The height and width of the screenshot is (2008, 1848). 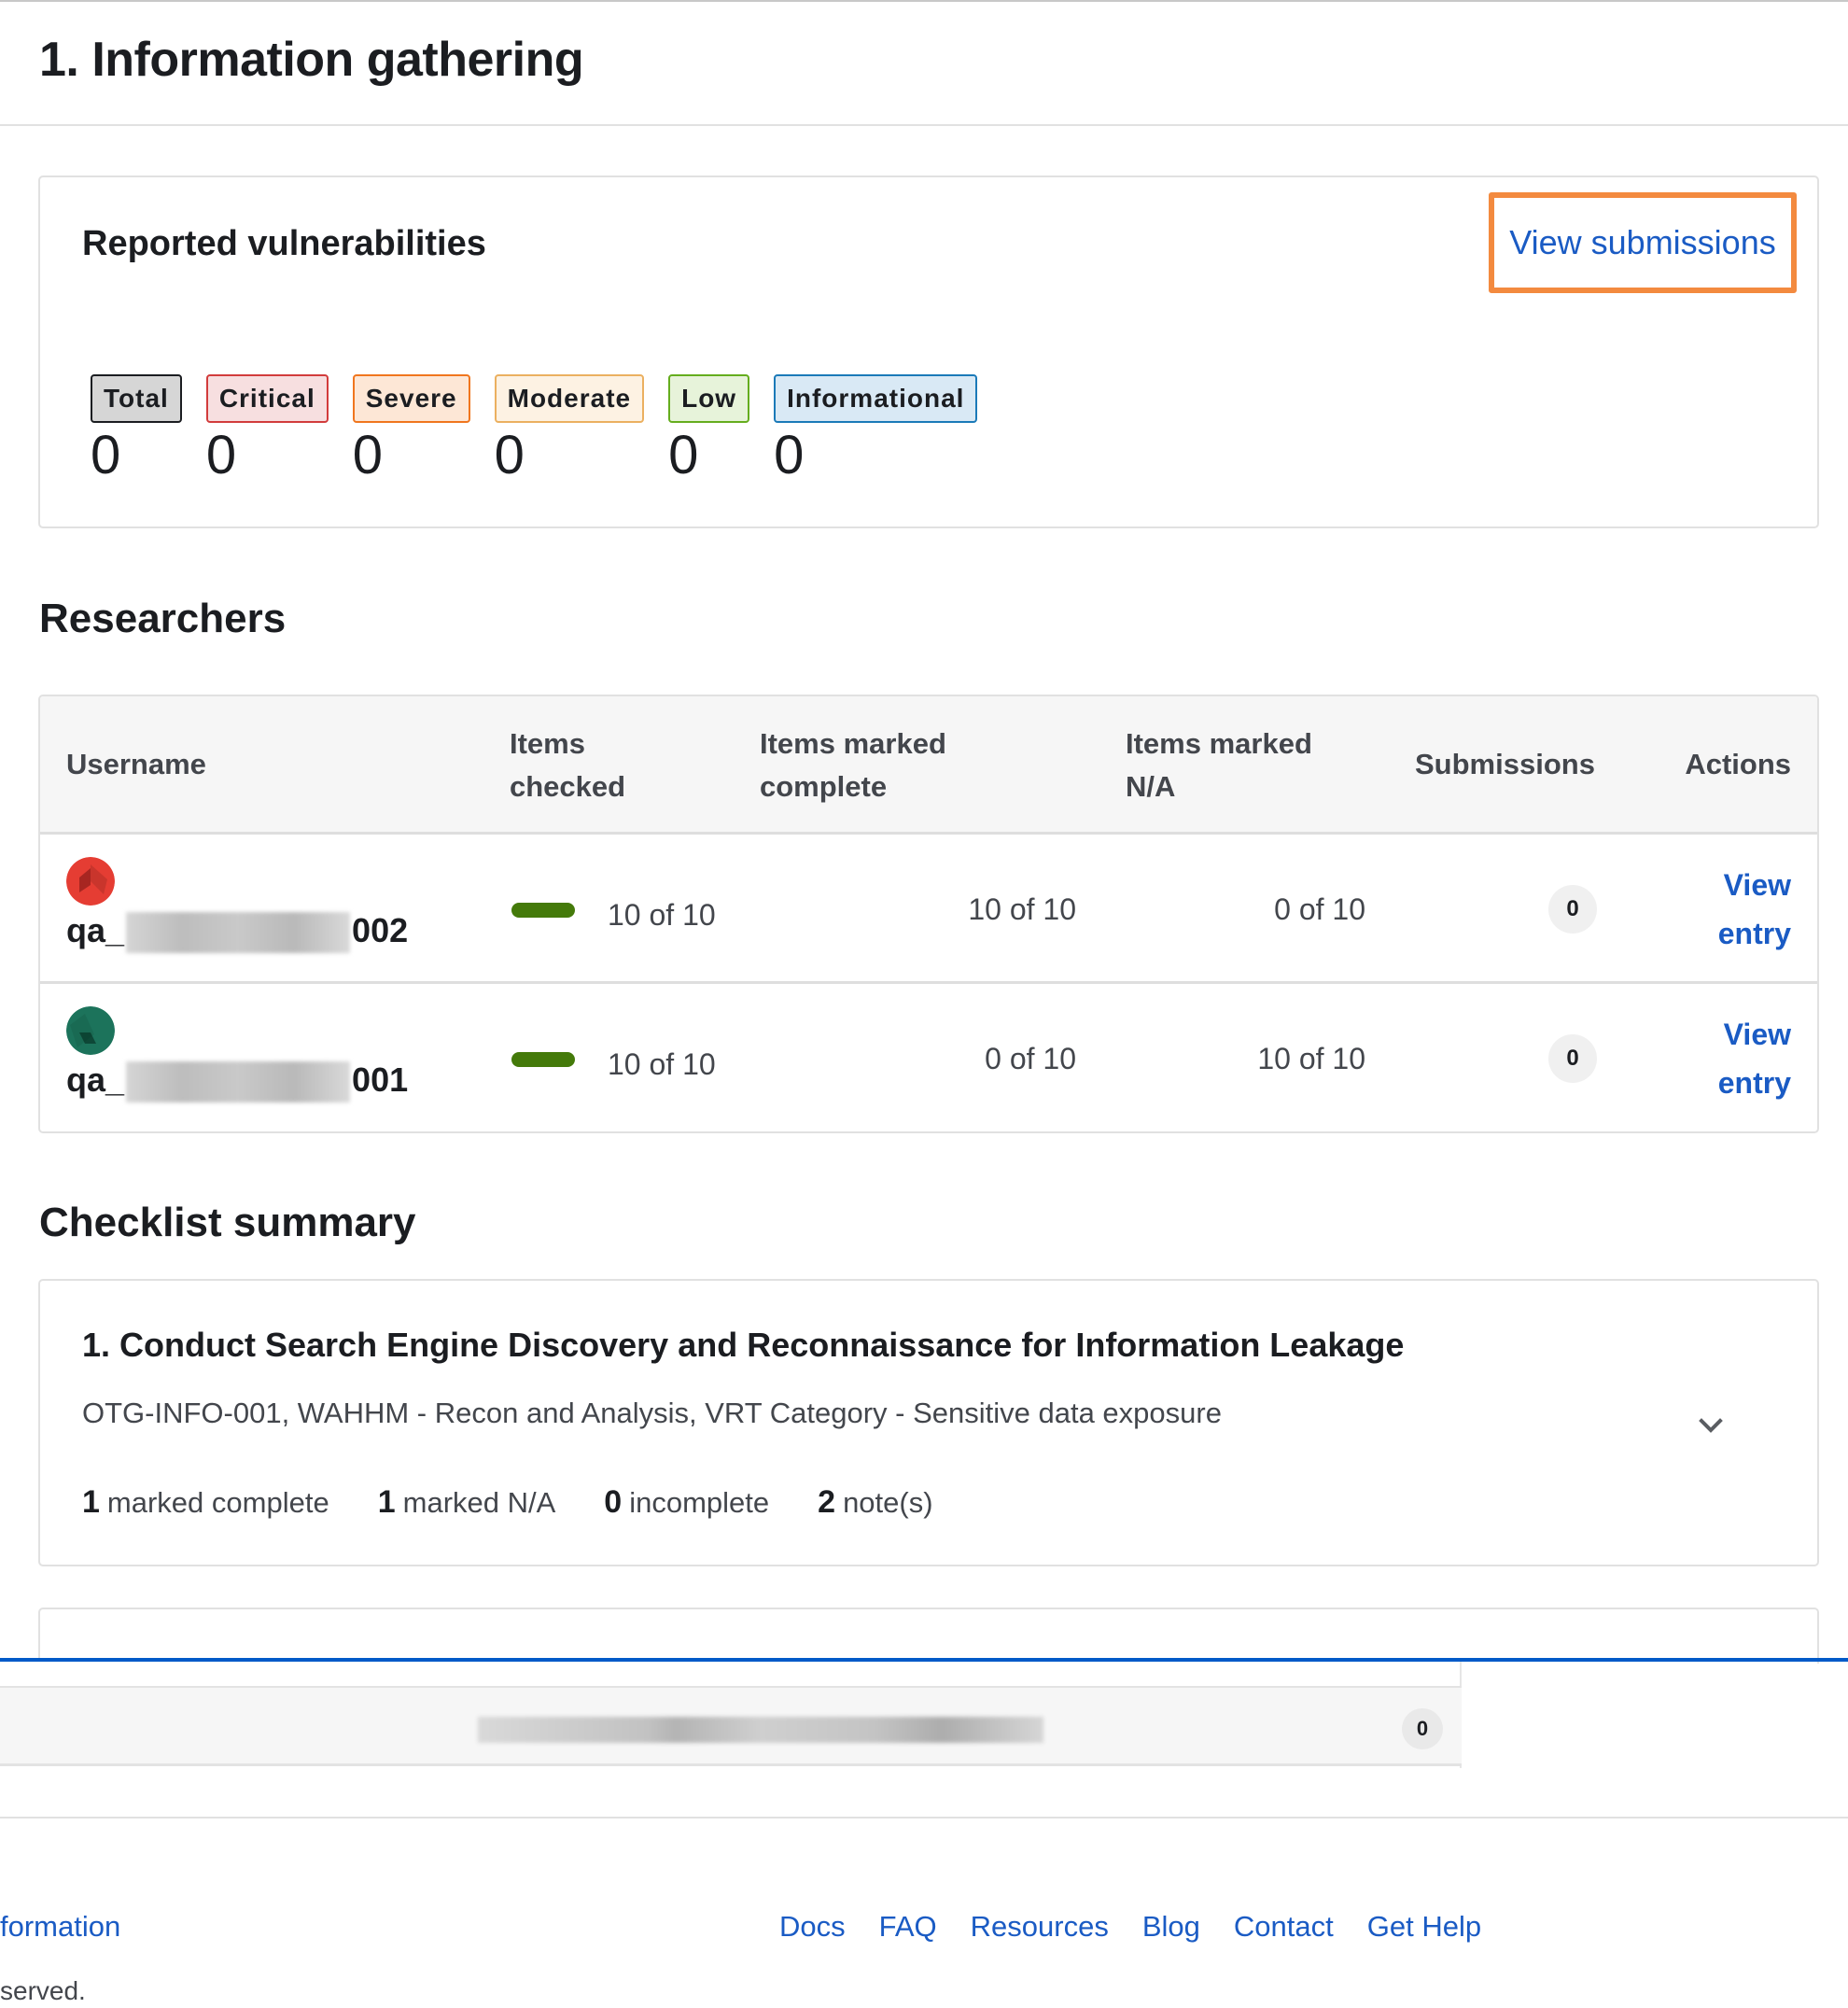 What do you see at coordinates (1171, 1927) in the screenshot?
I see `footer-link-blog: Blog` at bounding box center [1171, 1927].